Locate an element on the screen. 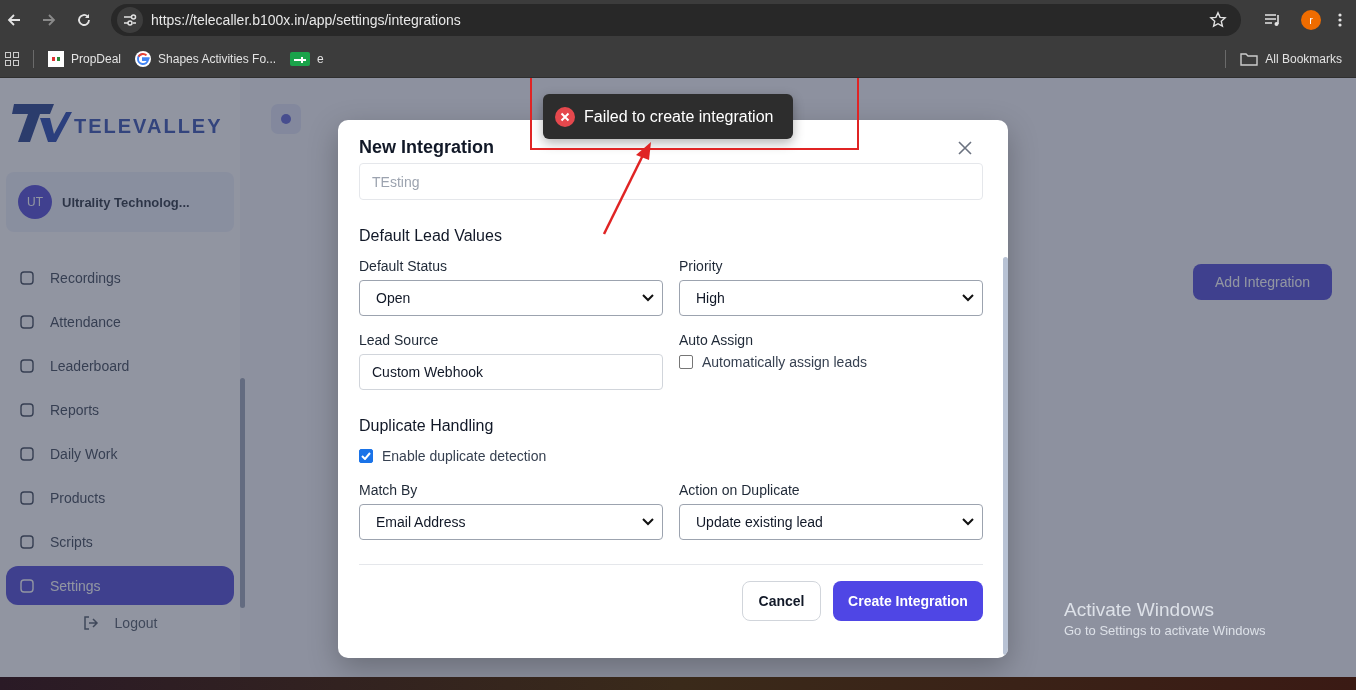 Image resolution: width=1356 pixels, height=690 pixels. select-field: Email Address is located at coordinates (511, 522).